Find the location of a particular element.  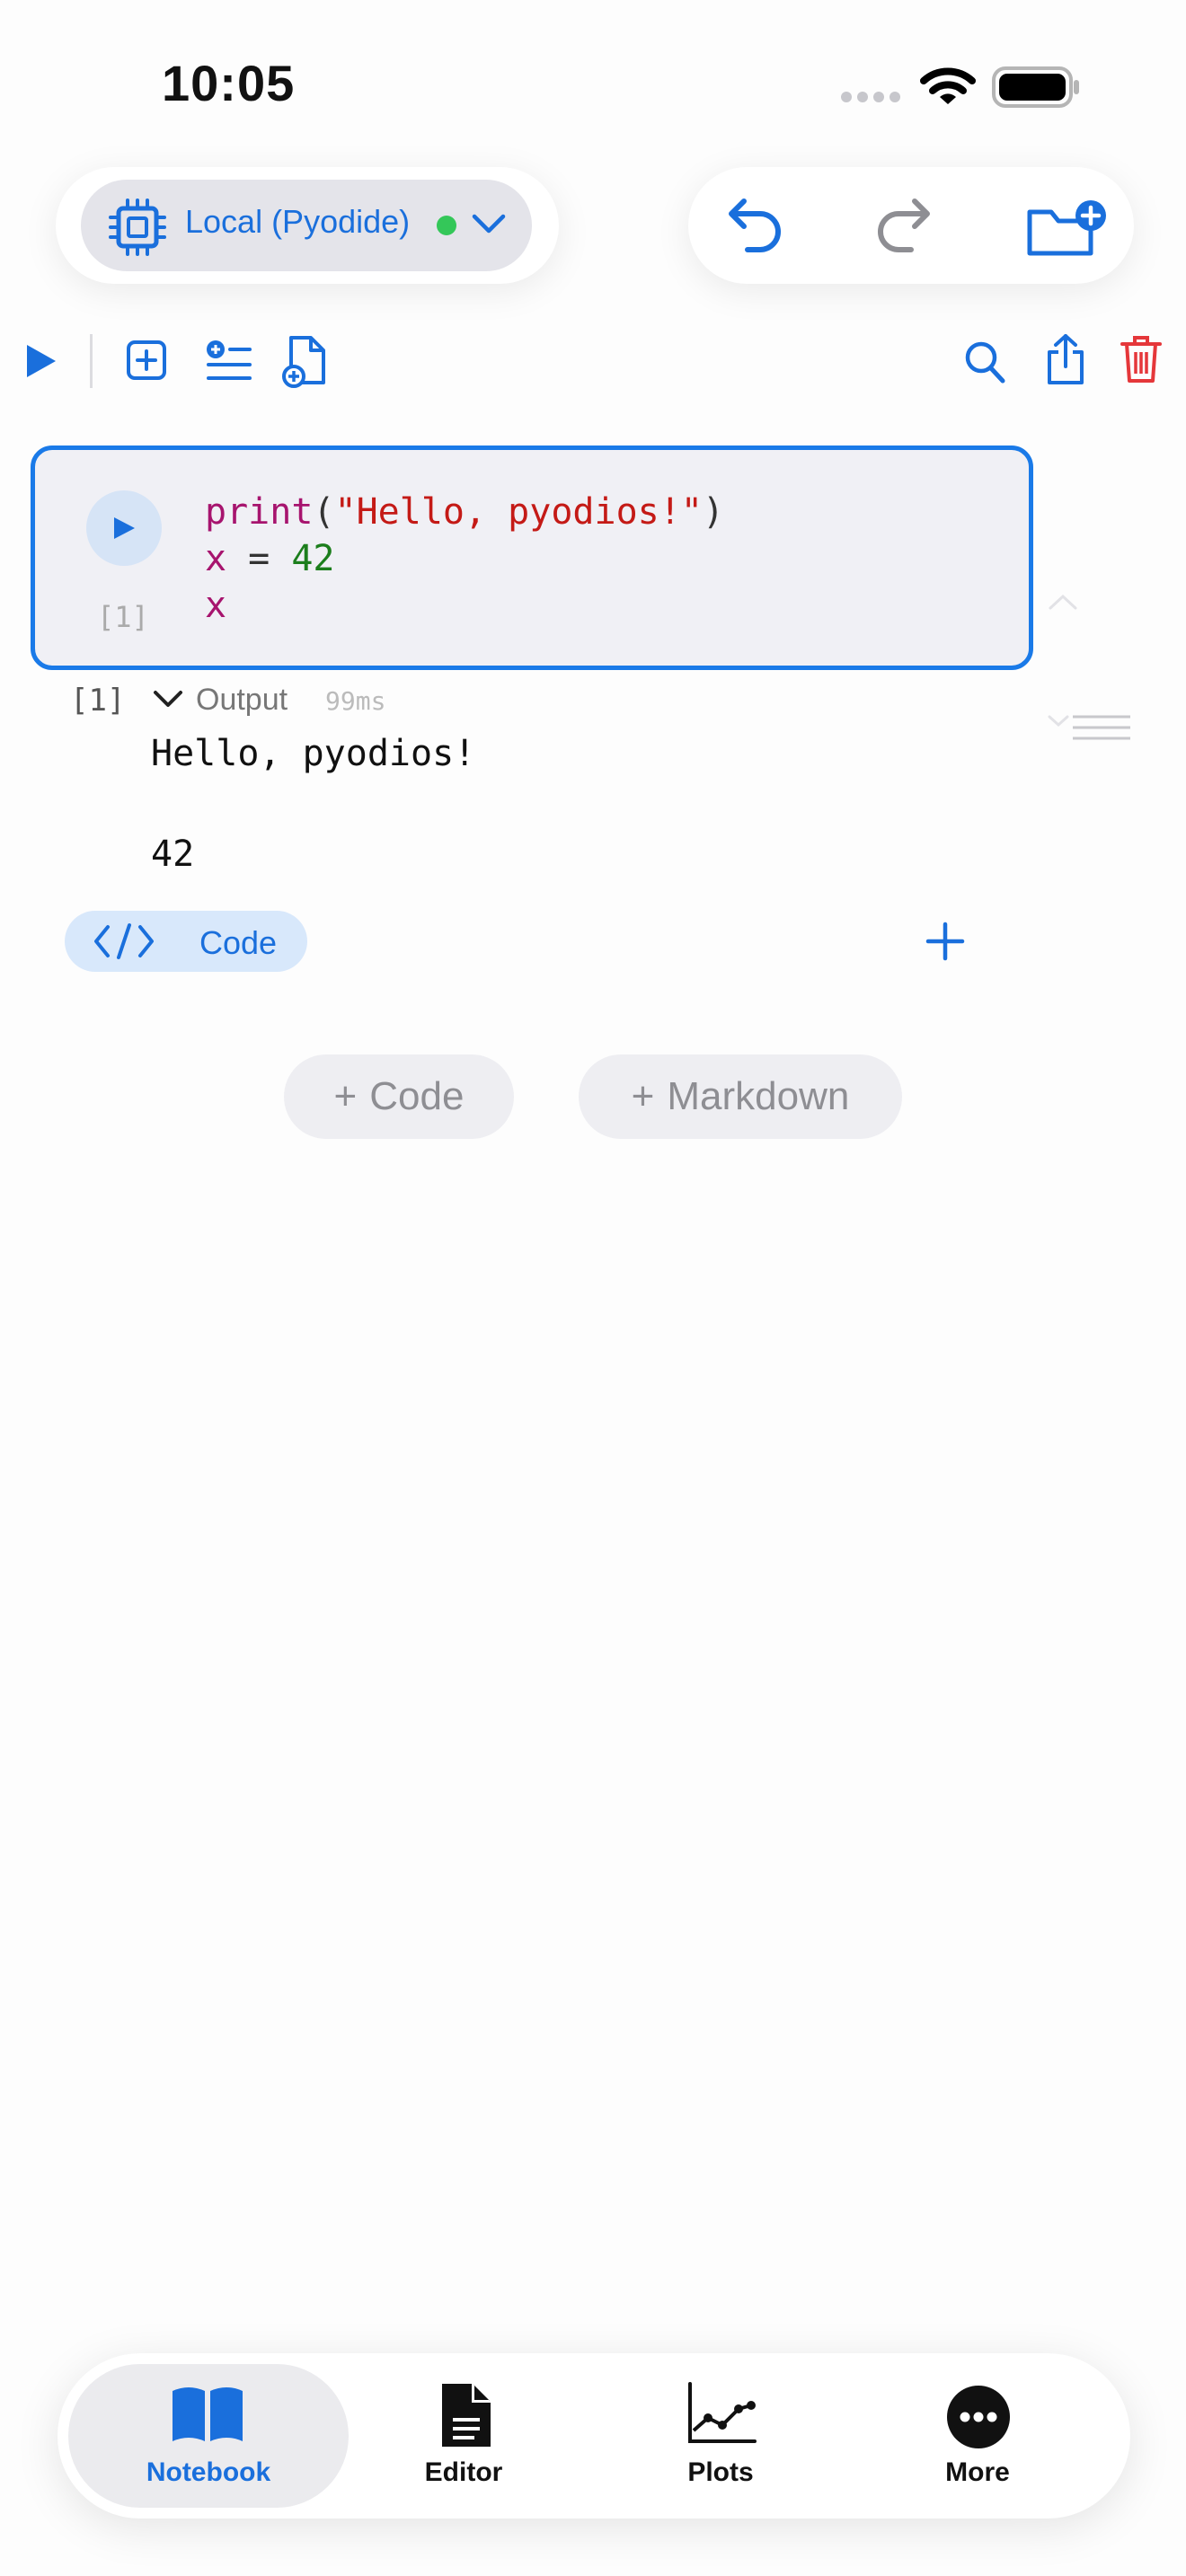

add-code-cell-button: + Code is located at coordinates (399, 1096).